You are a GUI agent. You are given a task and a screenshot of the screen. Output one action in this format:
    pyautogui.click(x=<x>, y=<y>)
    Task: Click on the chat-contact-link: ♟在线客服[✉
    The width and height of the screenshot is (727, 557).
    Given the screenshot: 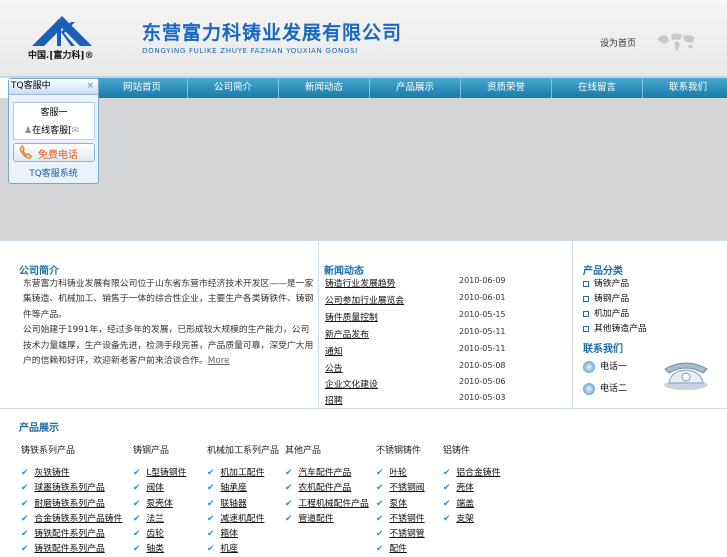 What is the action you would take?
    pyautogui.click(x=51, y=129)
    